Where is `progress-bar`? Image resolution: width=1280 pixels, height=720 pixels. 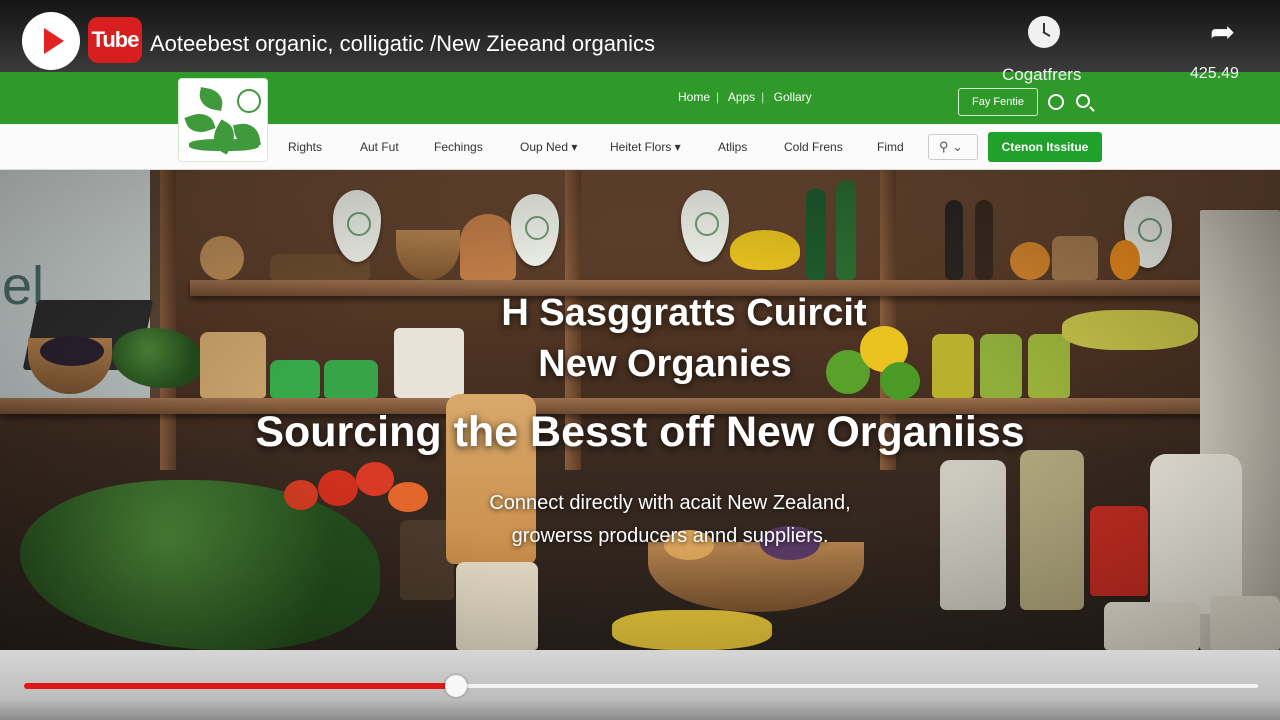 progress-bar is located at coordinates (641, 686).